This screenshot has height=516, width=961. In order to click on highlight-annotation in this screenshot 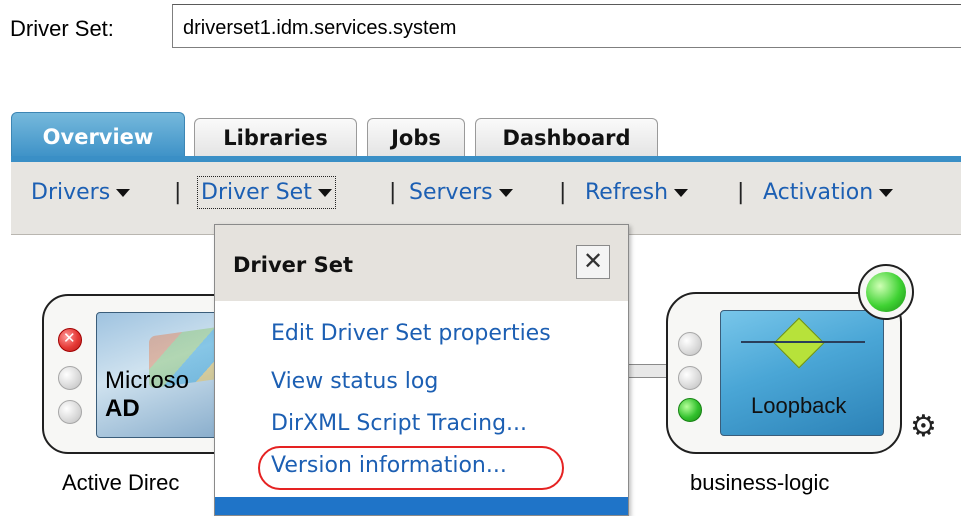, I will do `click(411, 468)`.